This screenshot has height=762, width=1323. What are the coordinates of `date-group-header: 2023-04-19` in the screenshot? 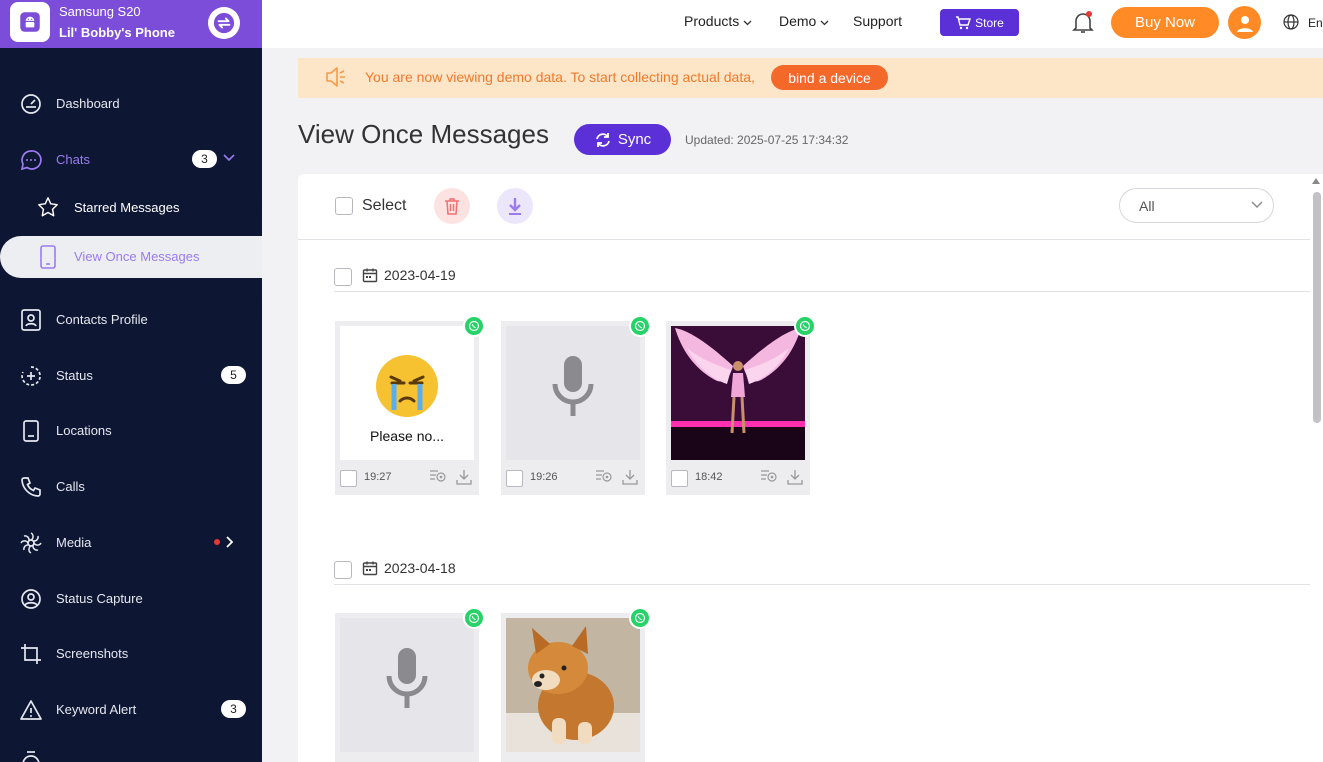 It's located at (822, 278).